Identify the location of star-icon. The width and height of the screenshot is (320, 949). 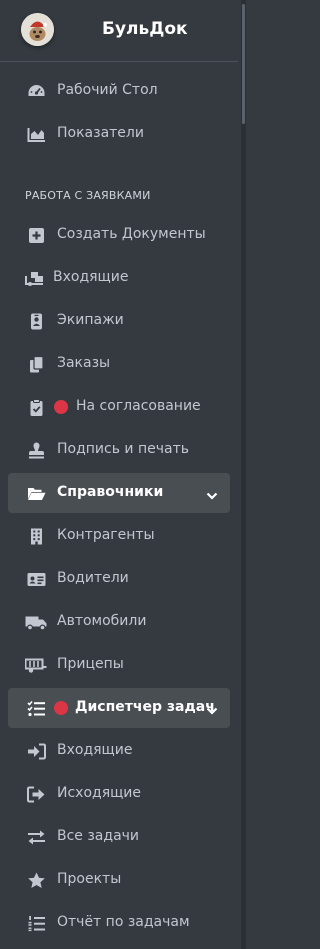
(36, 880).